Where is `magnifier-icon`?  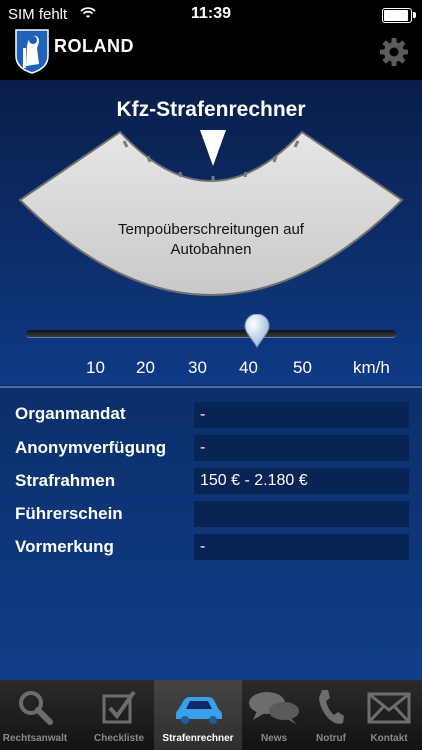
magnifier-icon is located at coordinates (36, 708).